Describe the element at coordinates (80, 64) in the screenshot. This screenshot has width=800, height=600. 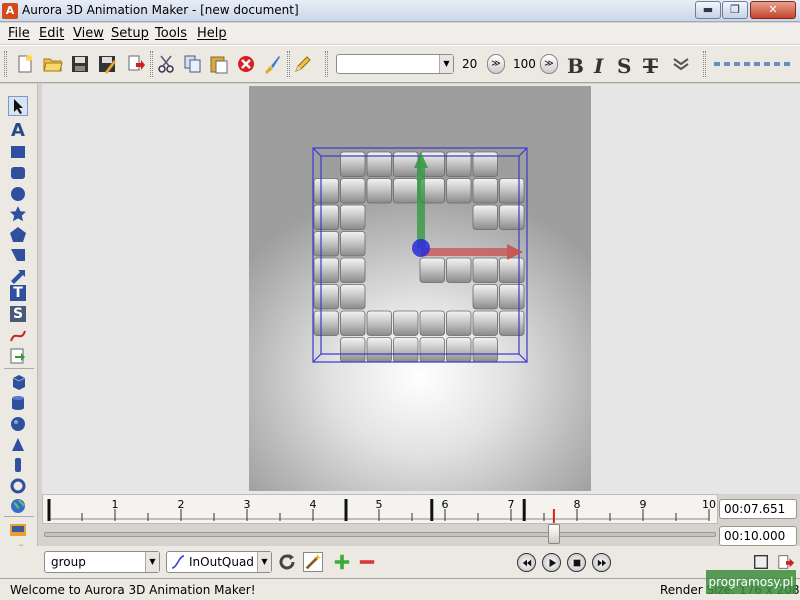
I see `save-icon` at that location.